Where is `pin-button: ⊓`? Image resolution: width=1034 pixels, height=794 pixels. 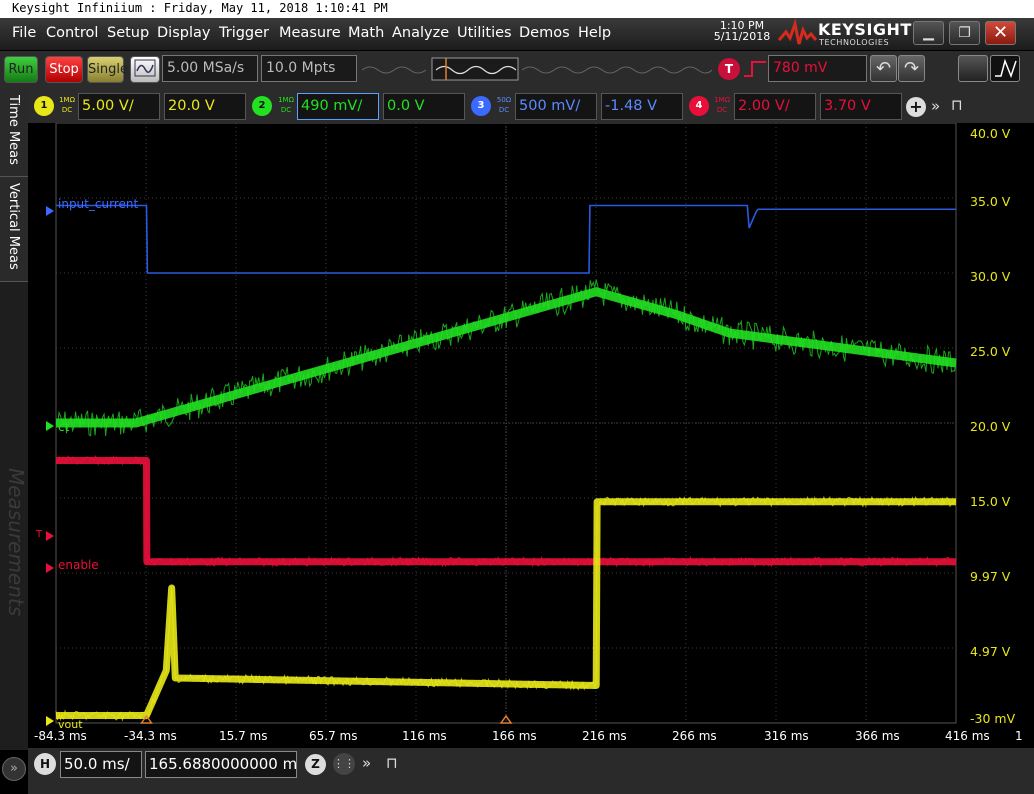 pin-button: ⊓ is located at coordinates (957, 105).